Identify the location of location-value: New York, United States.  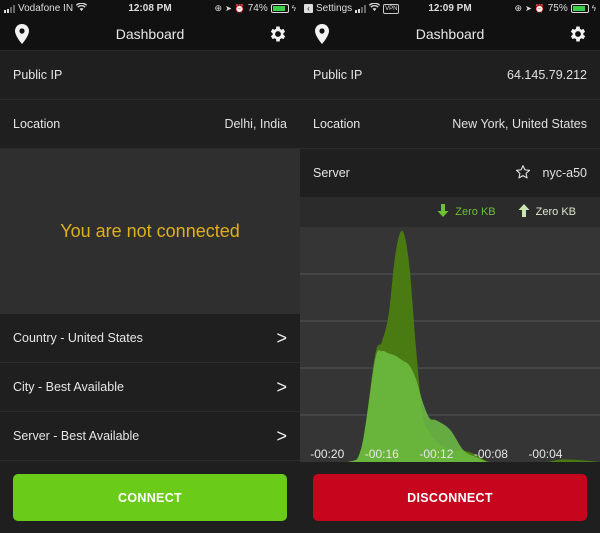
(519, 124).